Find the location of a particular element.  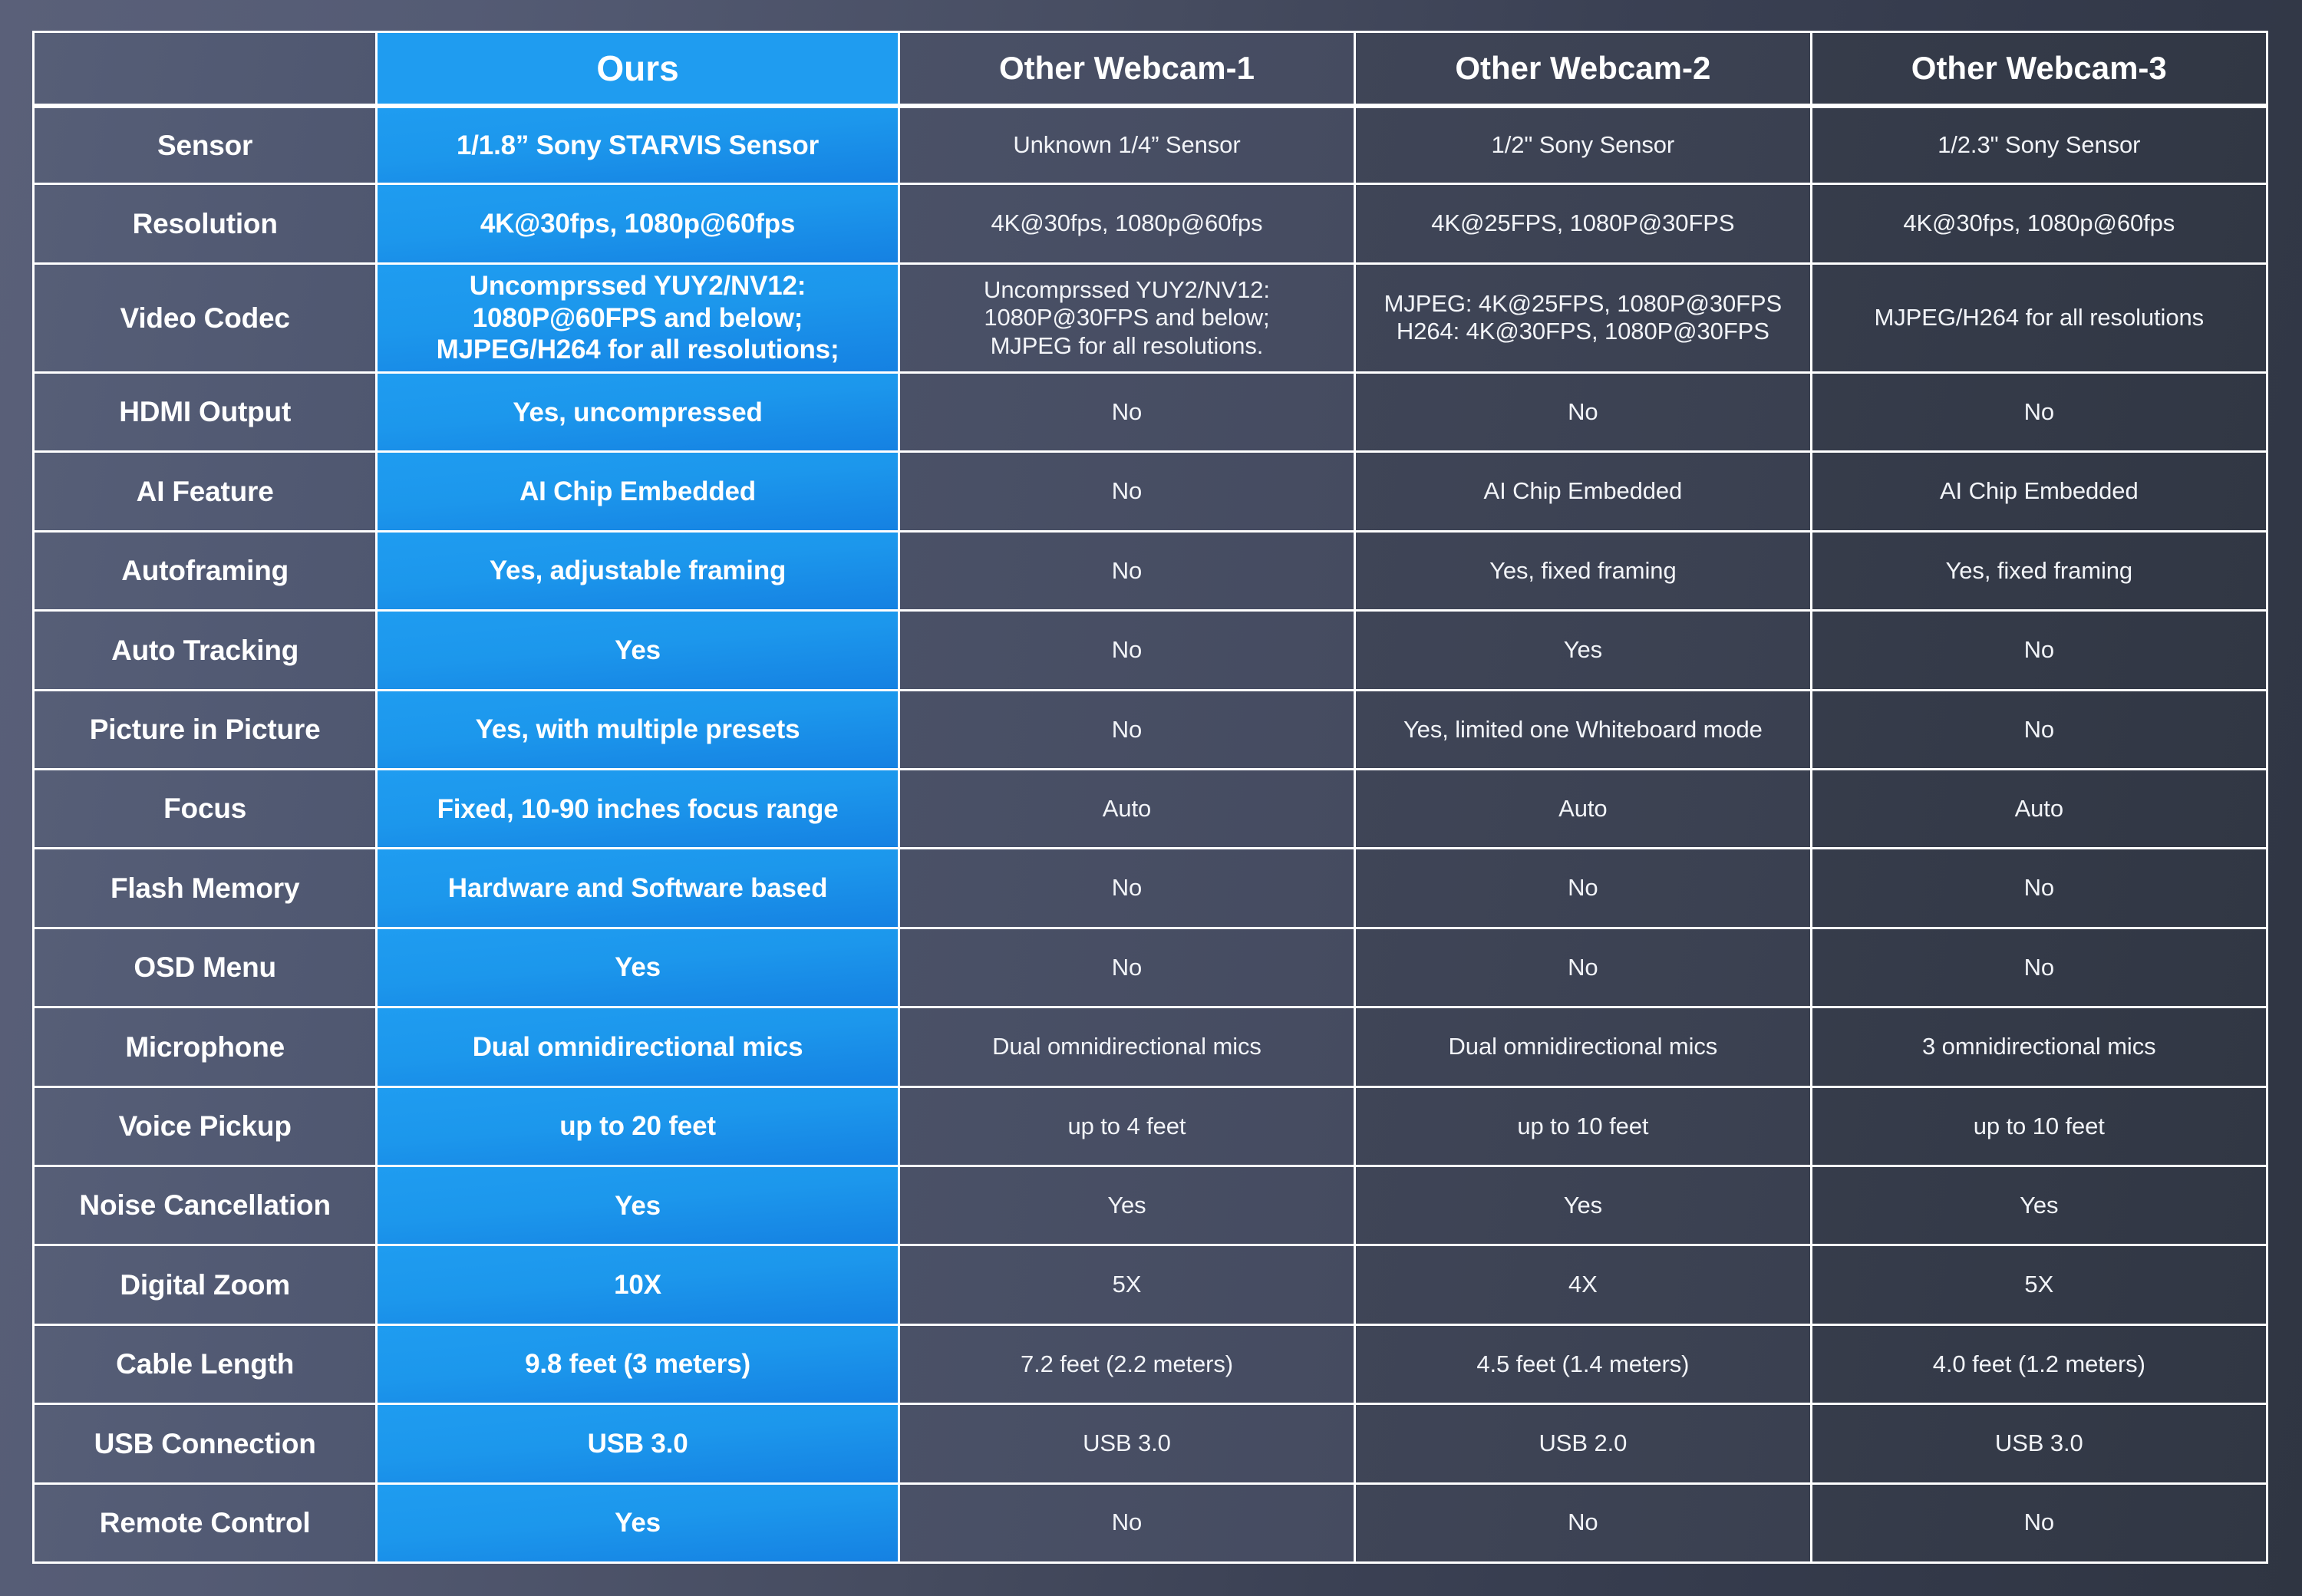

ours-value-cell: Hardware and Software based is located at coordinates (639, 889).